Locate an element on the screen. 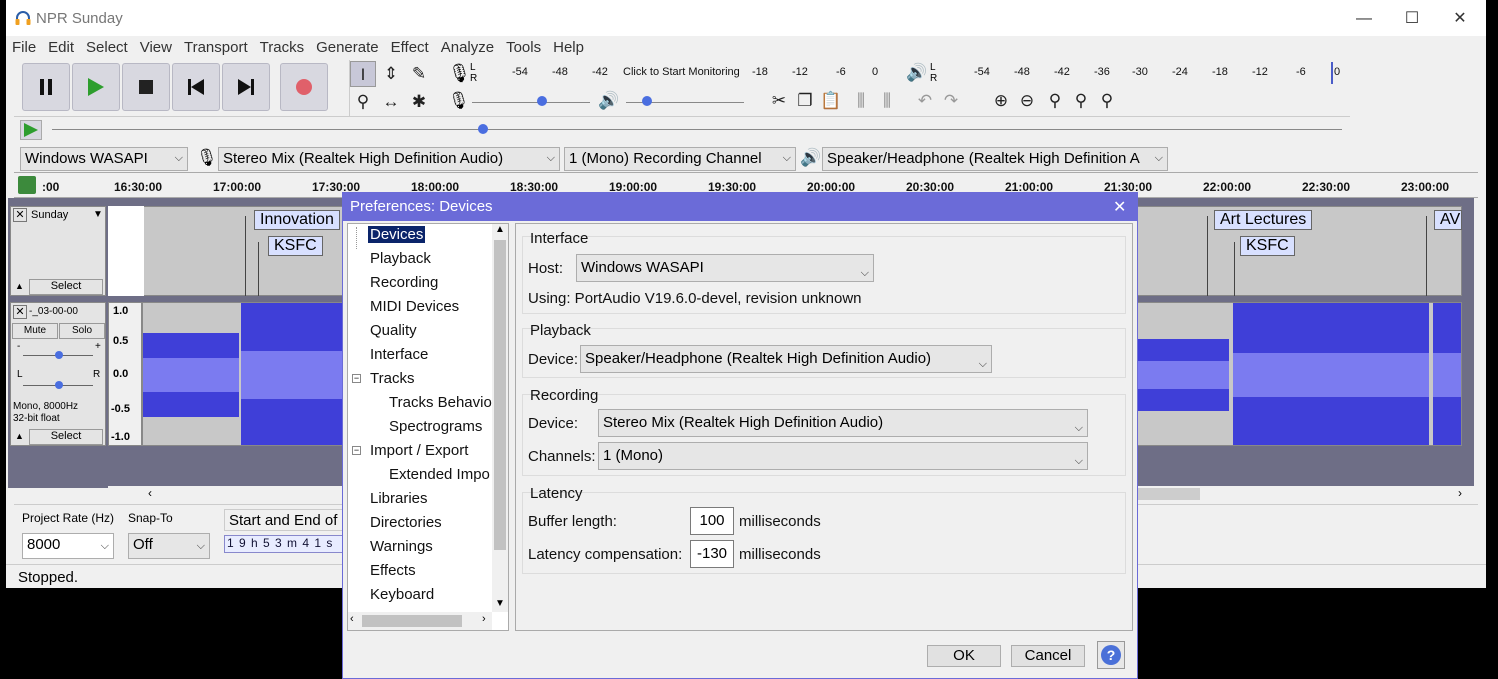 The height and width of the screenshot is (679, 1498). tree-item-playback: Playback is located at coordinates (400, 258).